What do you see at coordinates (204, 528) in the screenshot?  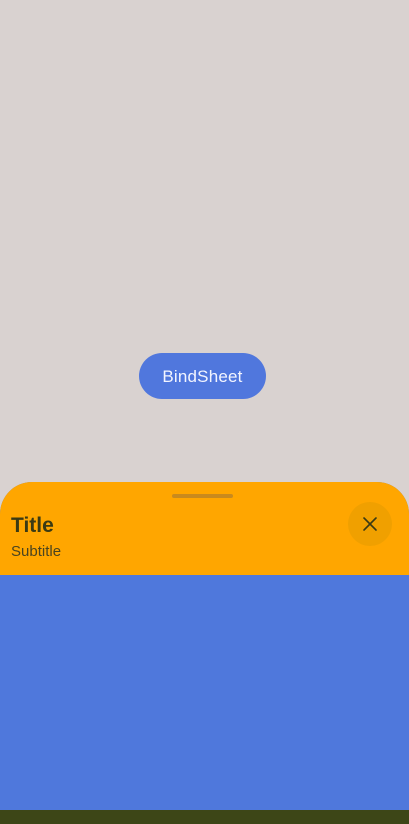 I see `sheet-header: Title Subtitle` at bounding box center [204, 528].